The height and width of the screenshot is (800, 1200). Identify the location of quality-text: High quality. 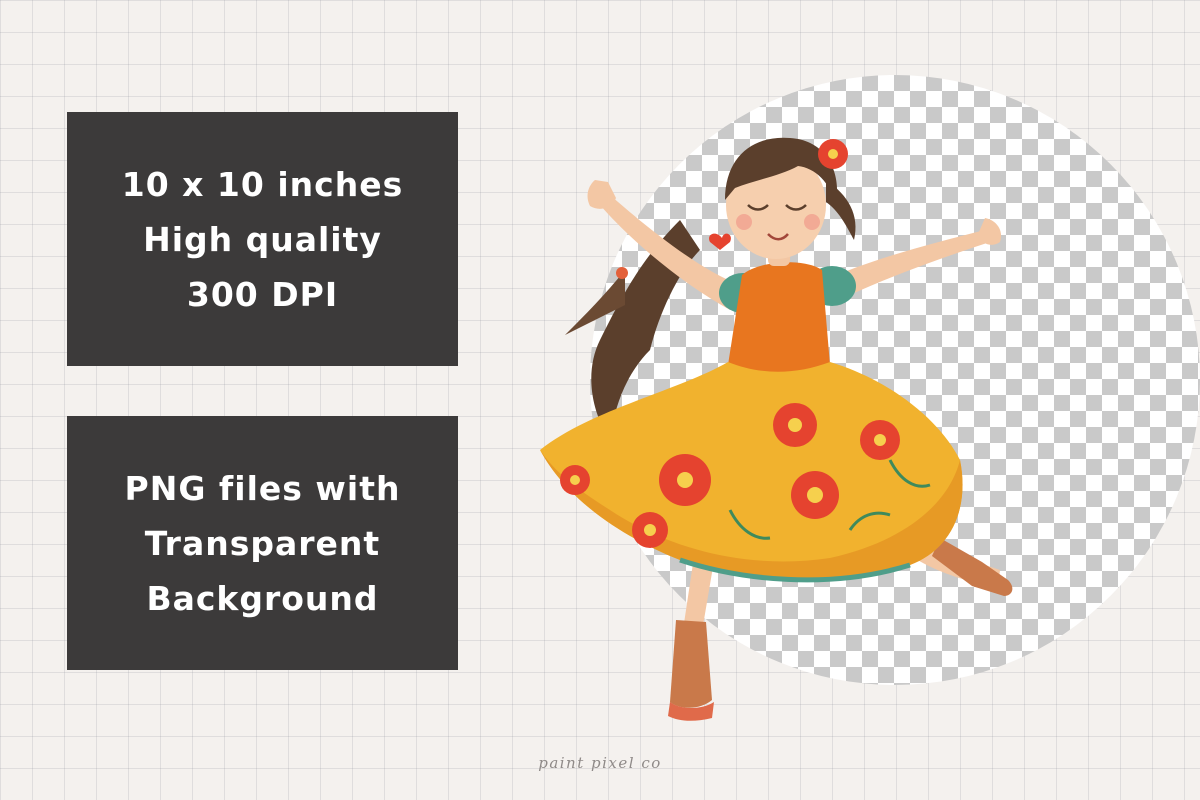
(262, 239).